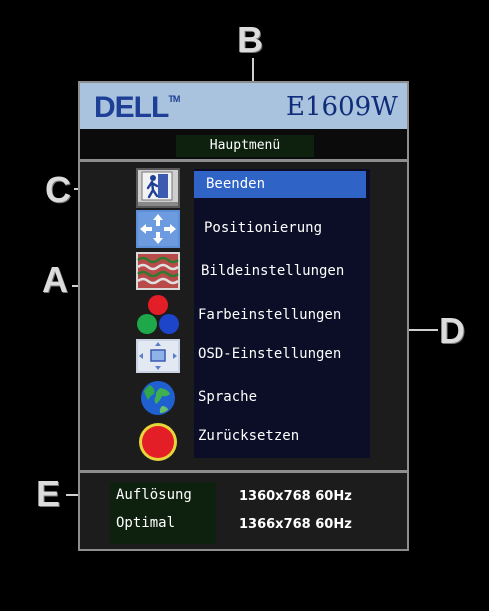 The image size is (489, 611). I want to click on image-settings-icon, so click(158, 273).